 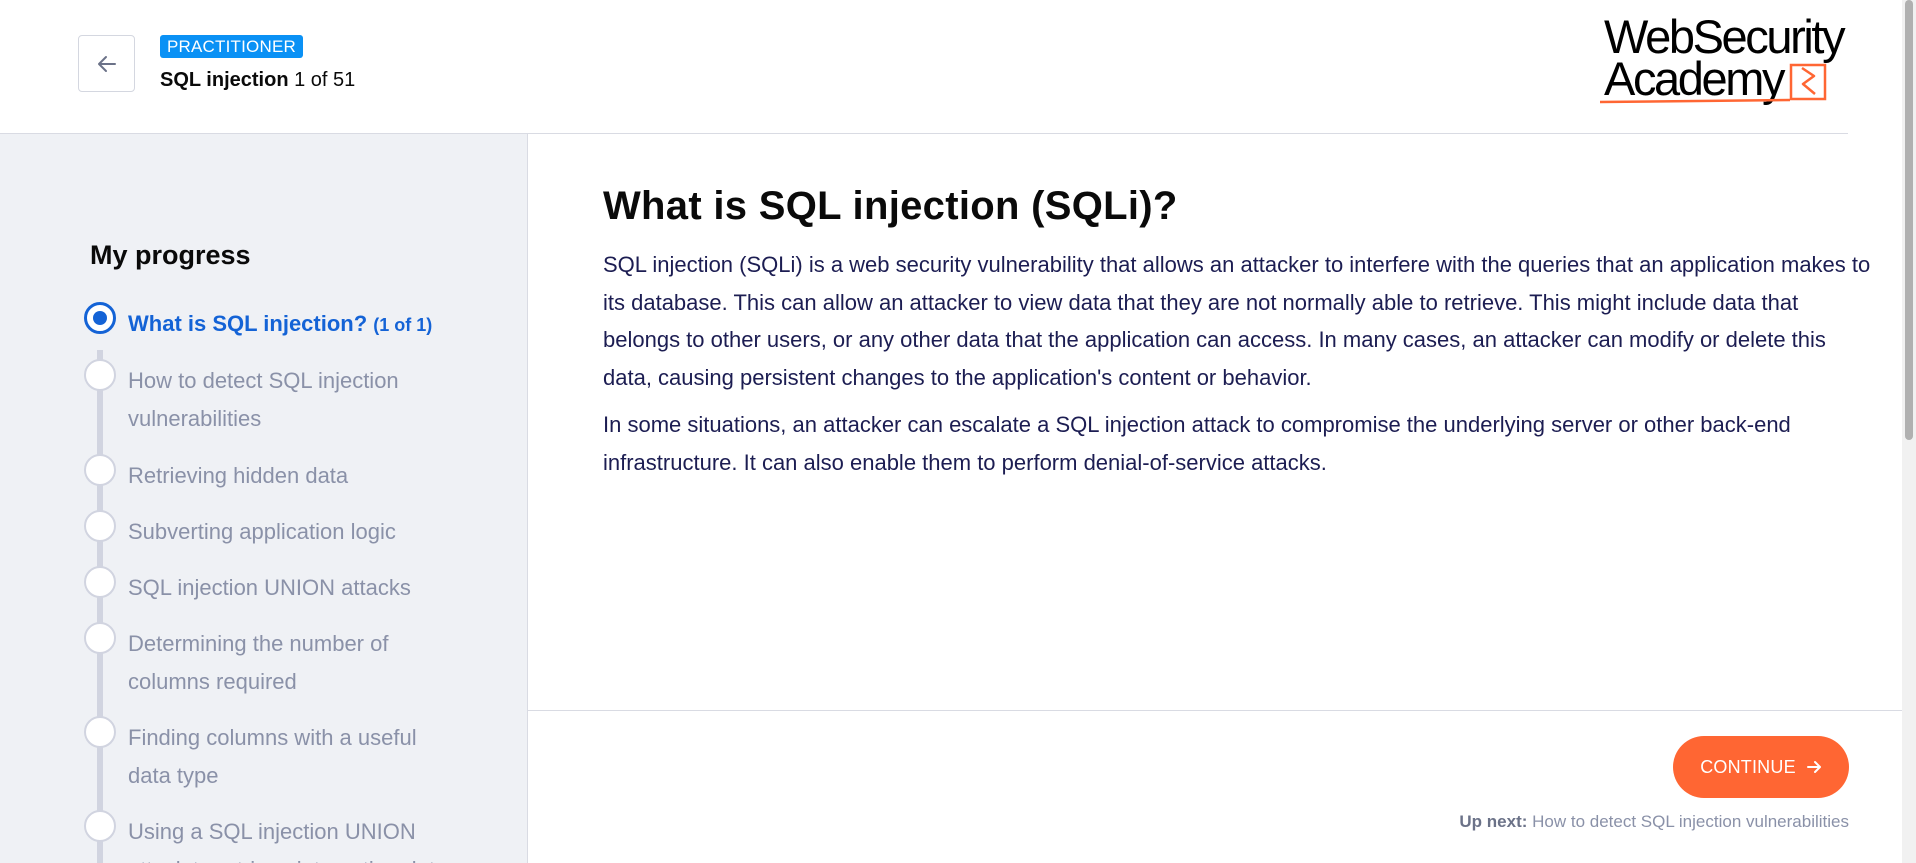 What do you see at coordinates (100, 606) in the screenshot?
I see `progress-rail` at bounding box center [100, 606].